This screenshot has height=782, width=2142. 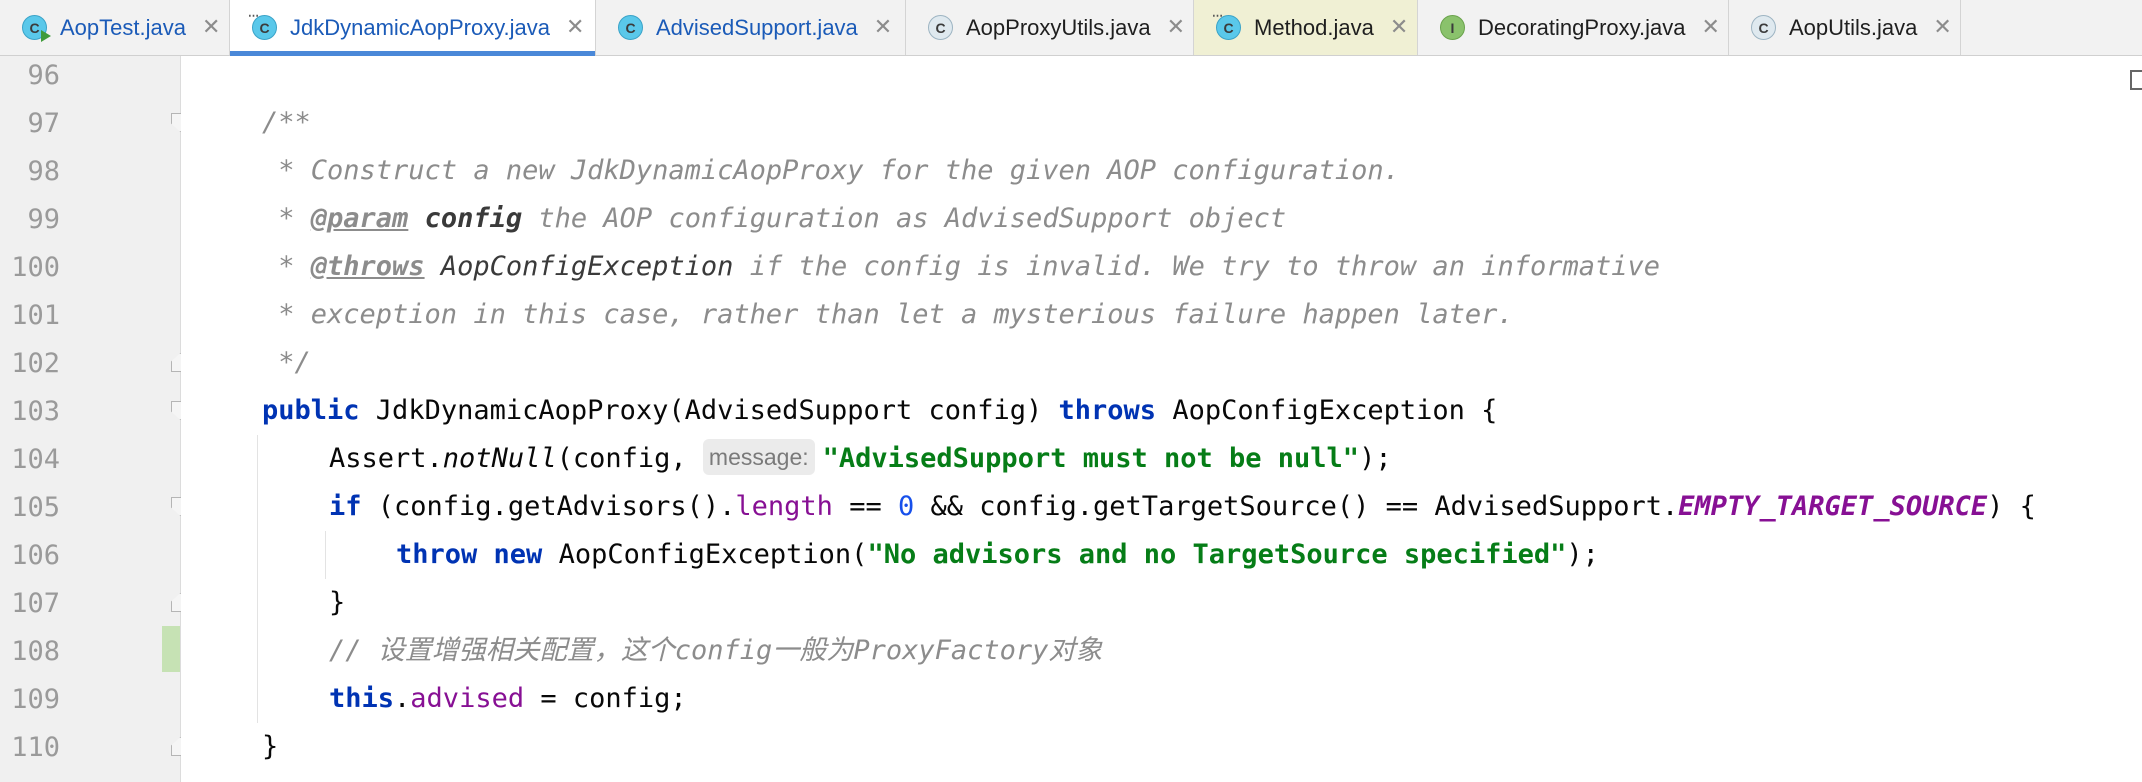 What do you see at coordinates (35, 267) in the screenshot?
I see `line-number: 100` at bounding box center [35, 267].